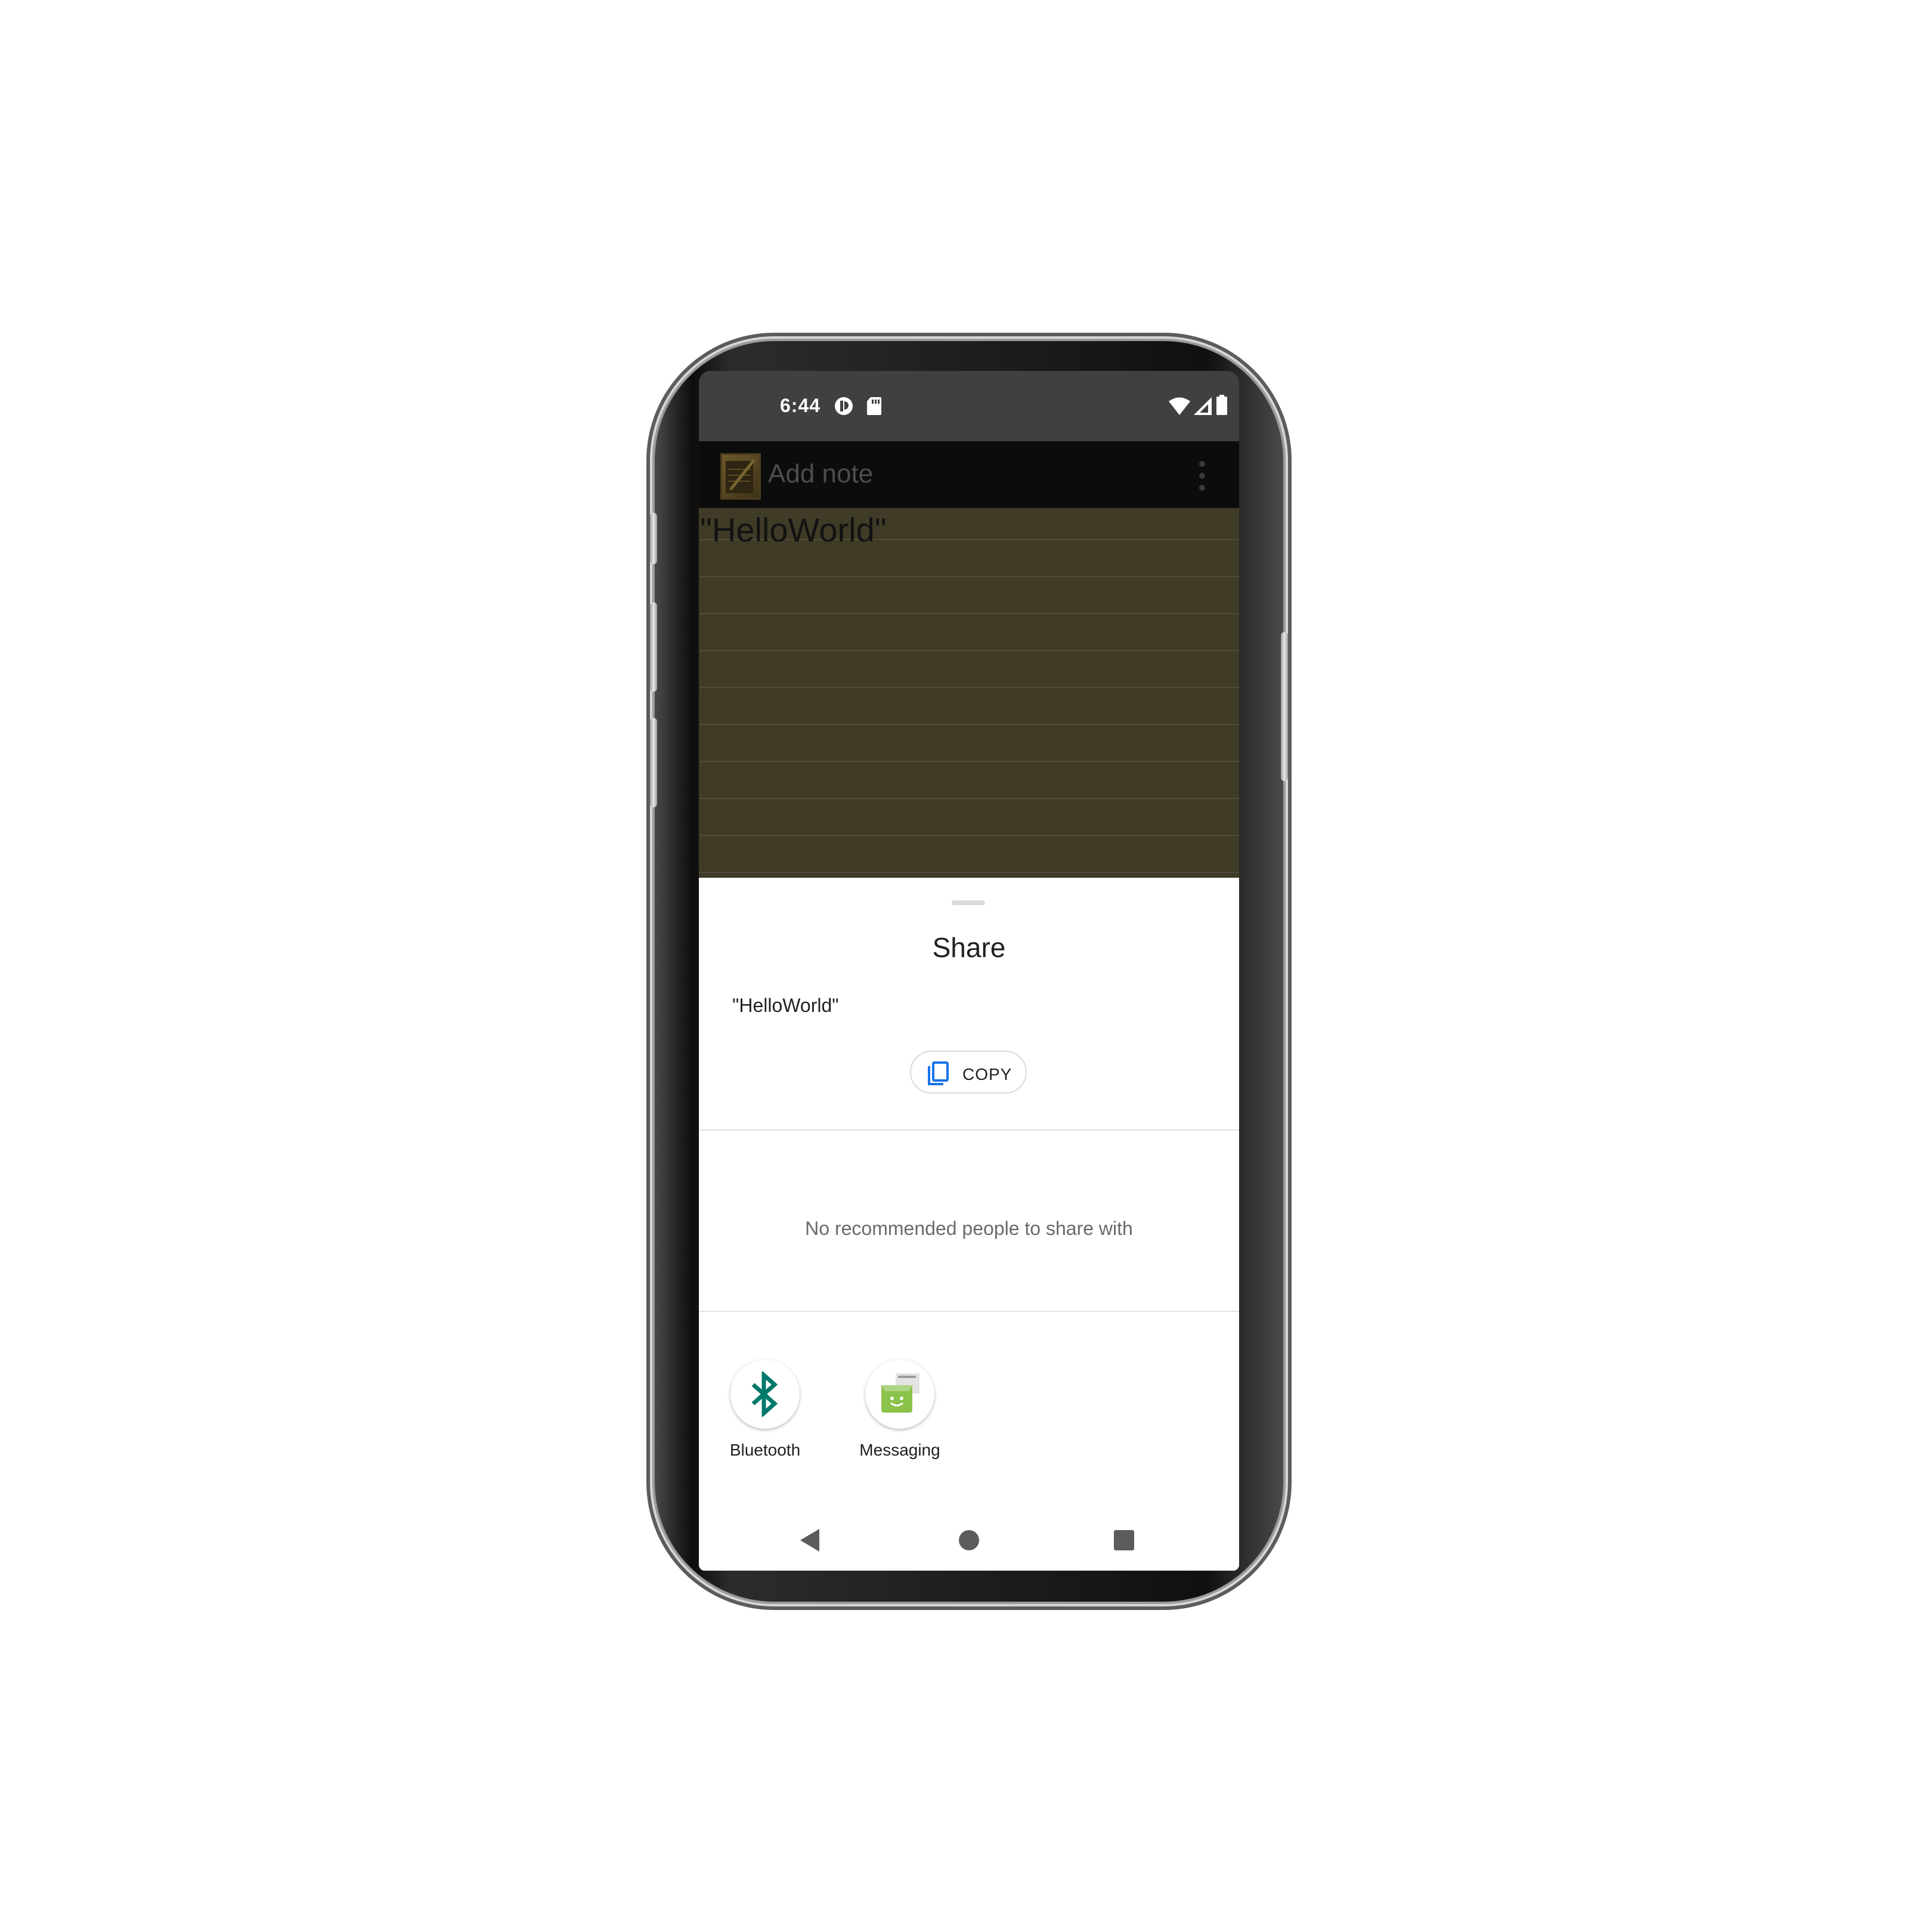 The width and height of the screenshot is (1932, 1932). I want to click on phone-side-button-right, so click(1285, 707).